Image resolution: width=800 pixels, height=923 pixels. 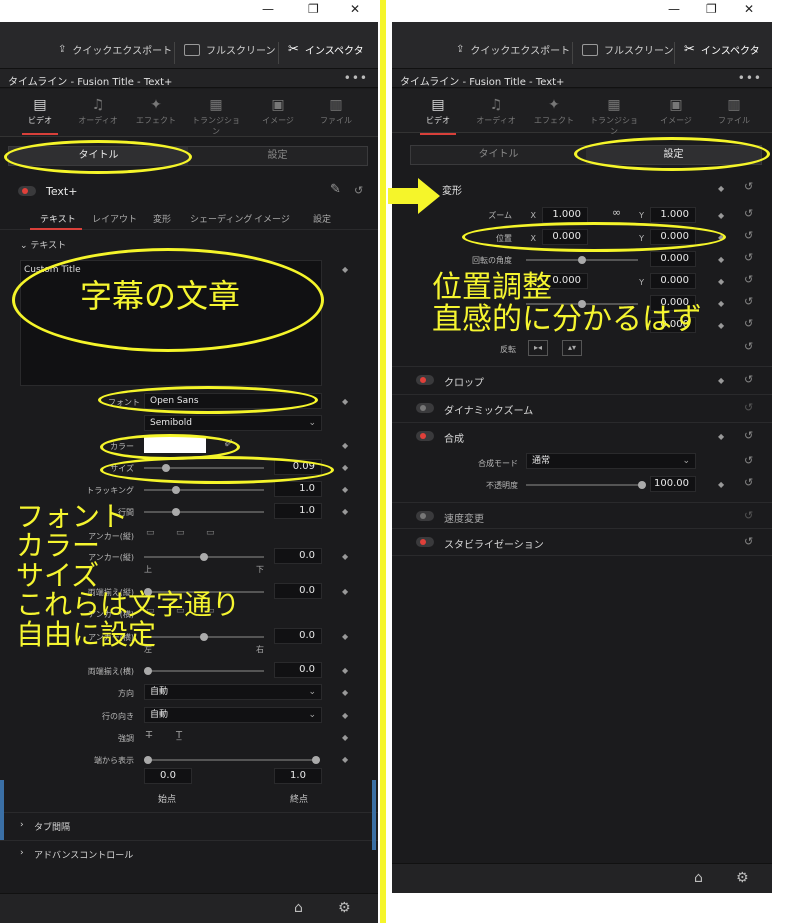 What do you see at coordinates (452, 189) in the screenshot?
I see `transform-section-label: 変形` at bounding box center [452, 189].